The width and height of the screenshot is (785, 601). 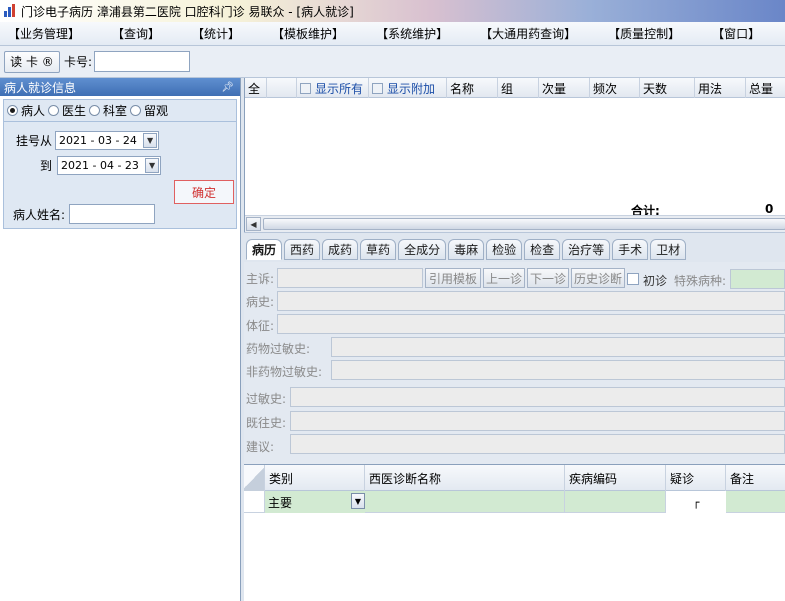 I want to click on tab-western-medicine: 西药, so click(x=302, y=249).